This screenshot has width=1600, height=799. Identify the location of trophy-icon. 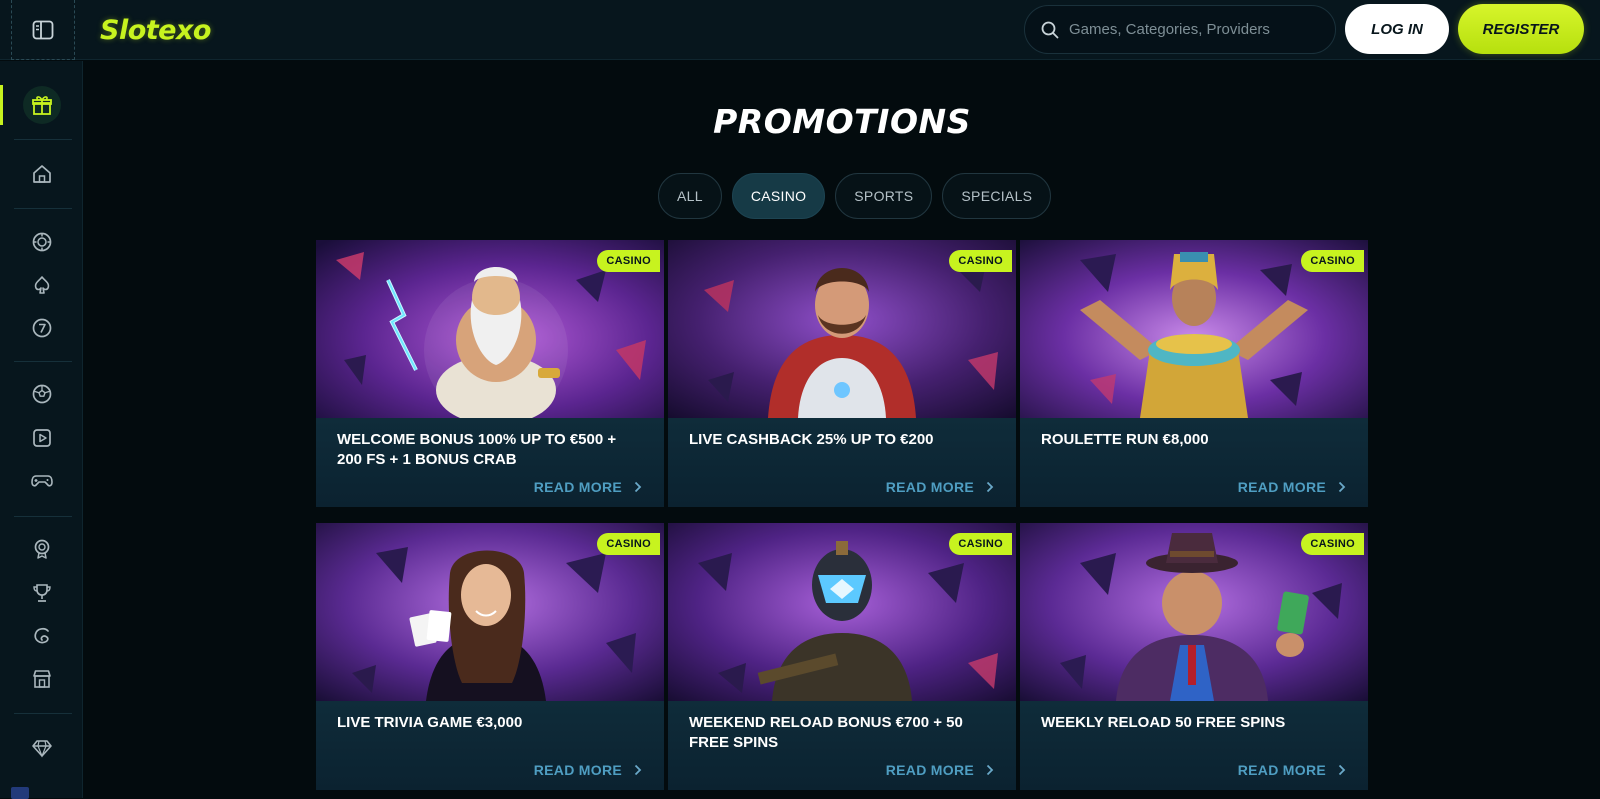
(41, 593).